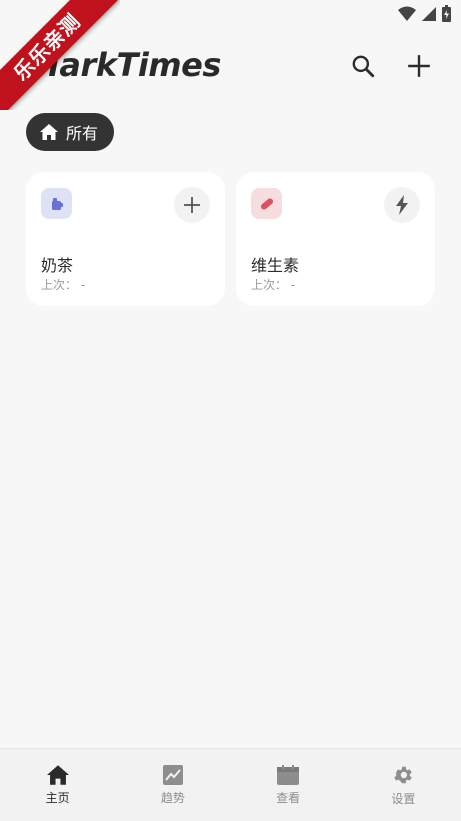 This screenshot has width=461, height=821. I want to click on wifi-icon, so click(407, 13).